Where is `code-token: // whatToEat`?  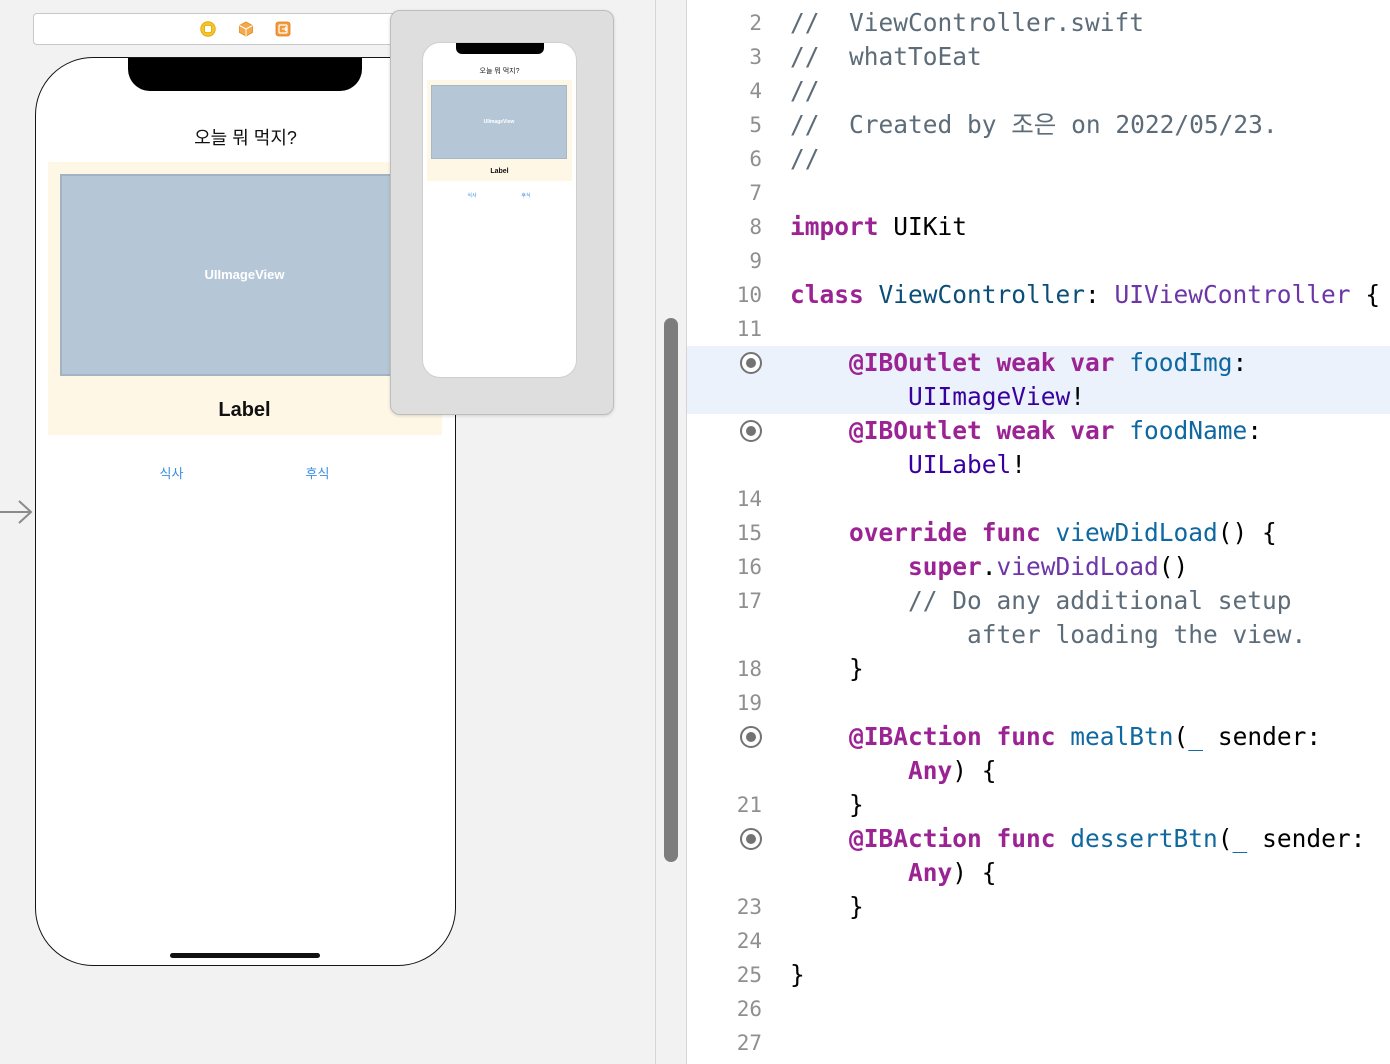 code-token: // whatToEat is located at coordinates (886, 56).